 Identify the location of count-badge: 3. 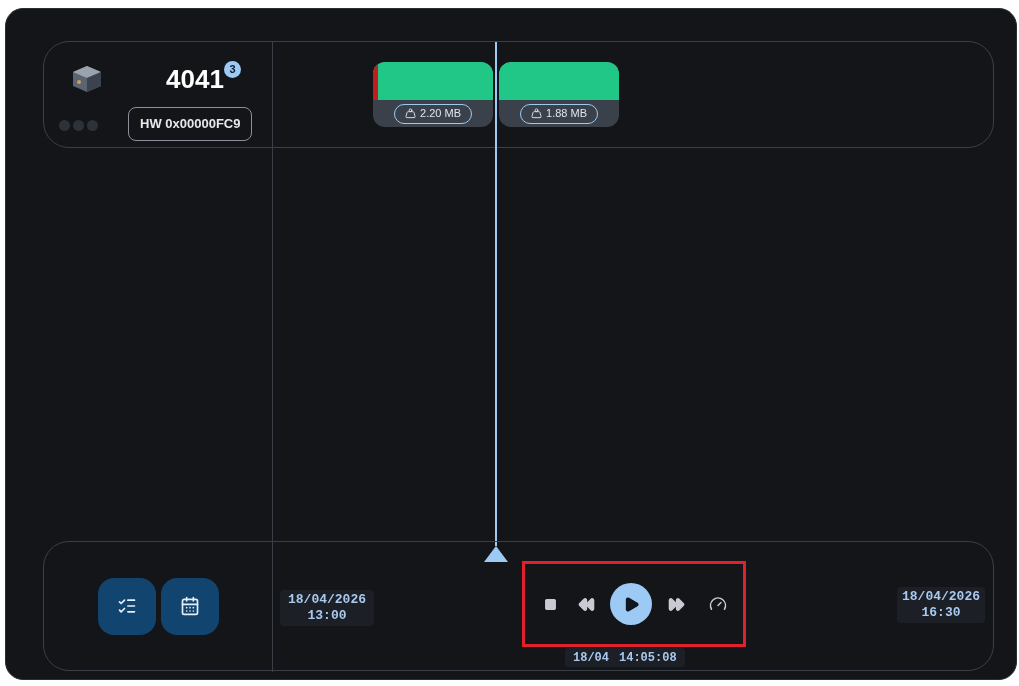
(232, 69).